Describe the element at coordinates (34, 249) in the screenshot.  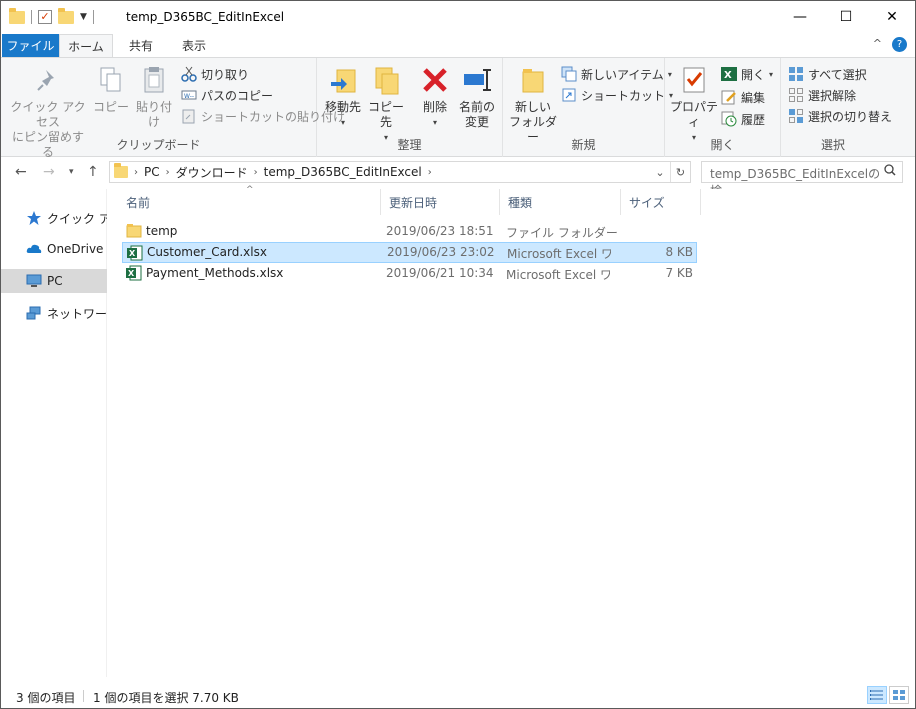
I see `cloud-icon` at that location.